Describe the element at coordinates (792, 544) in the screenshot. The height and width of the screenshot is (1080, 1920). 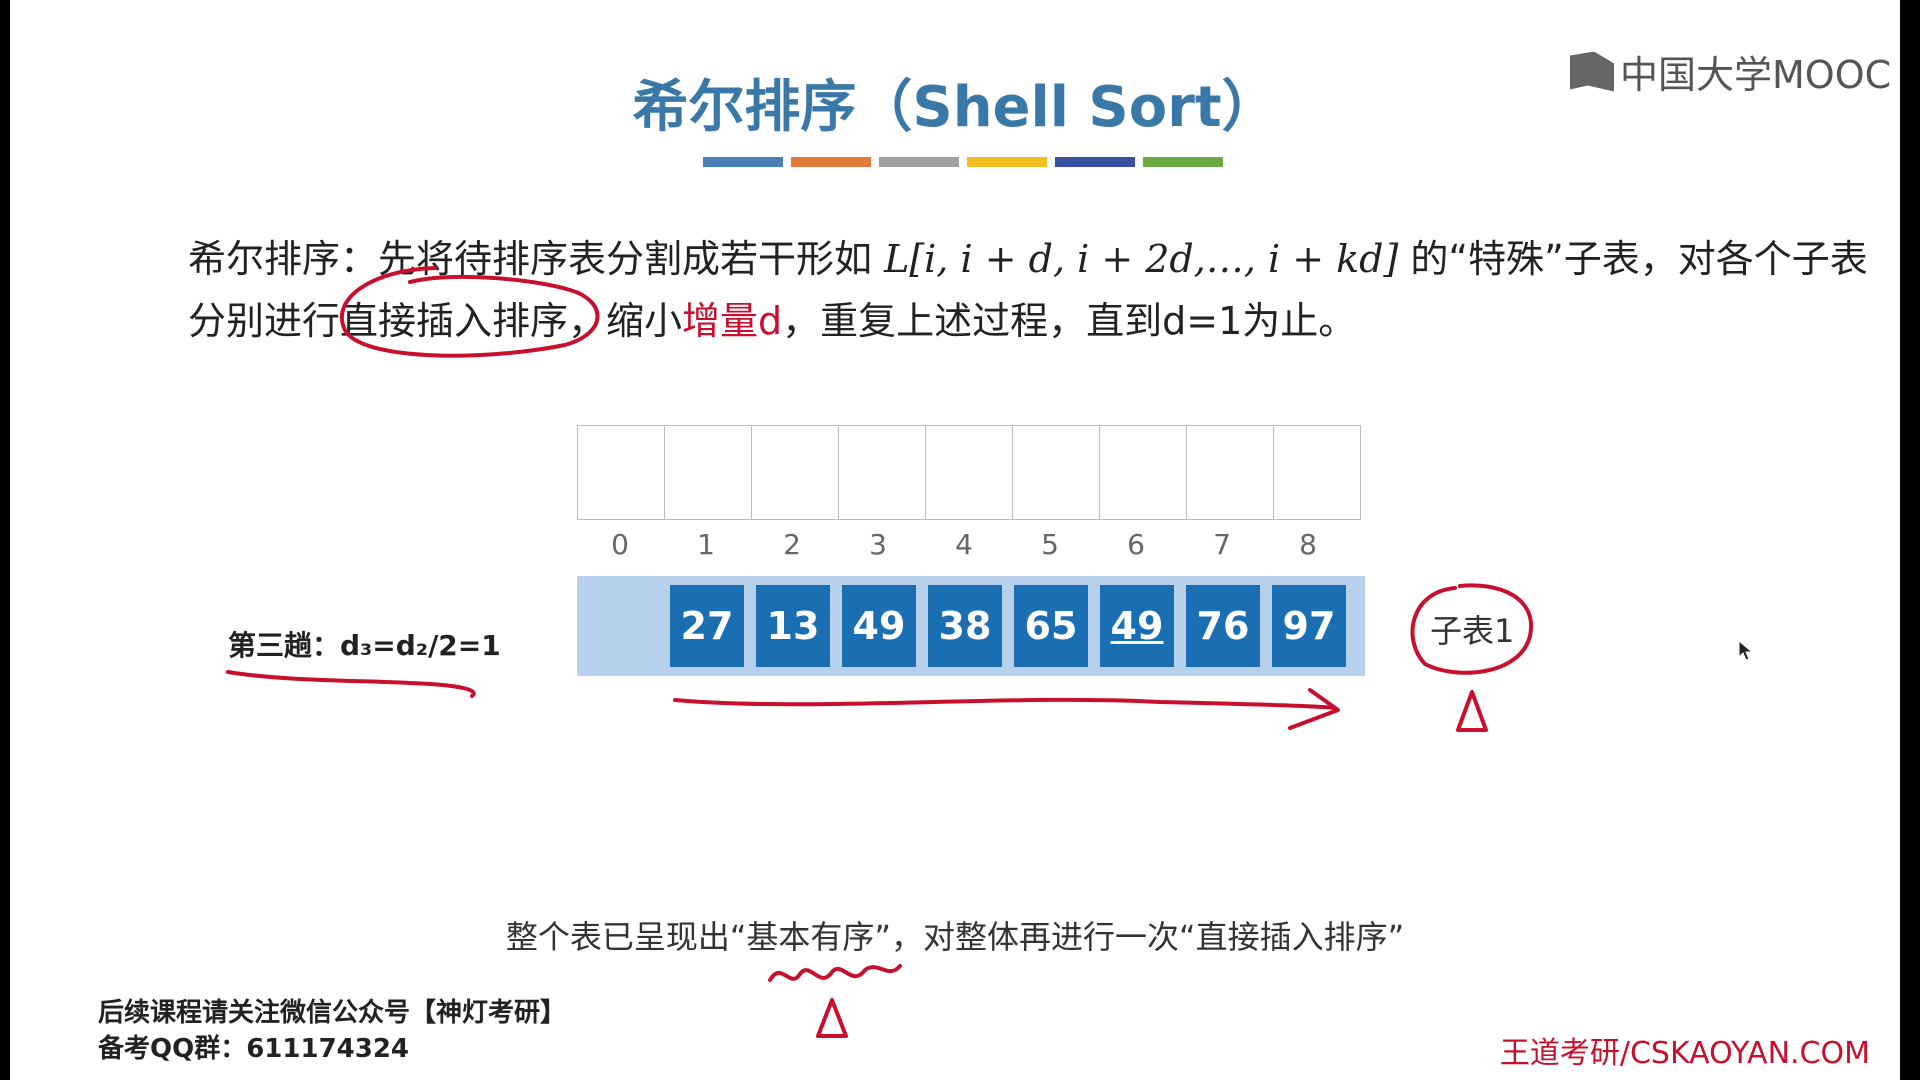
I see `array-index: 2` at that location.